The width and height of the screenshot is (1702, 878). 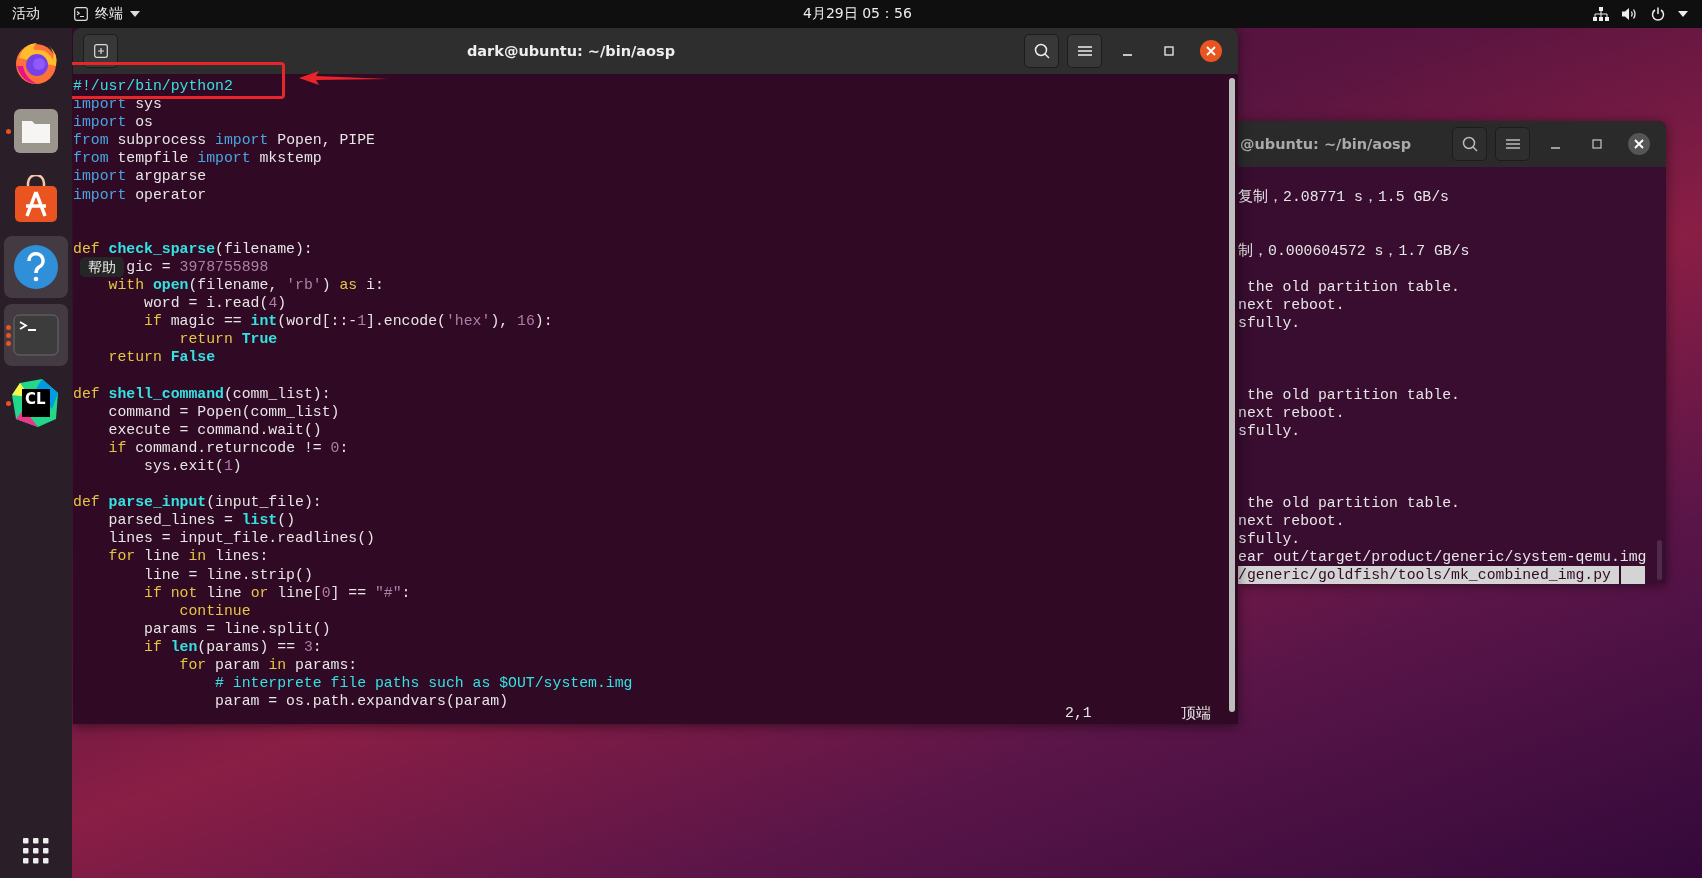 What do you see at coordinates (1078, 713) in the screenshot?
I see `cursor-position: 2,1` at bounding box center [1078, 713].